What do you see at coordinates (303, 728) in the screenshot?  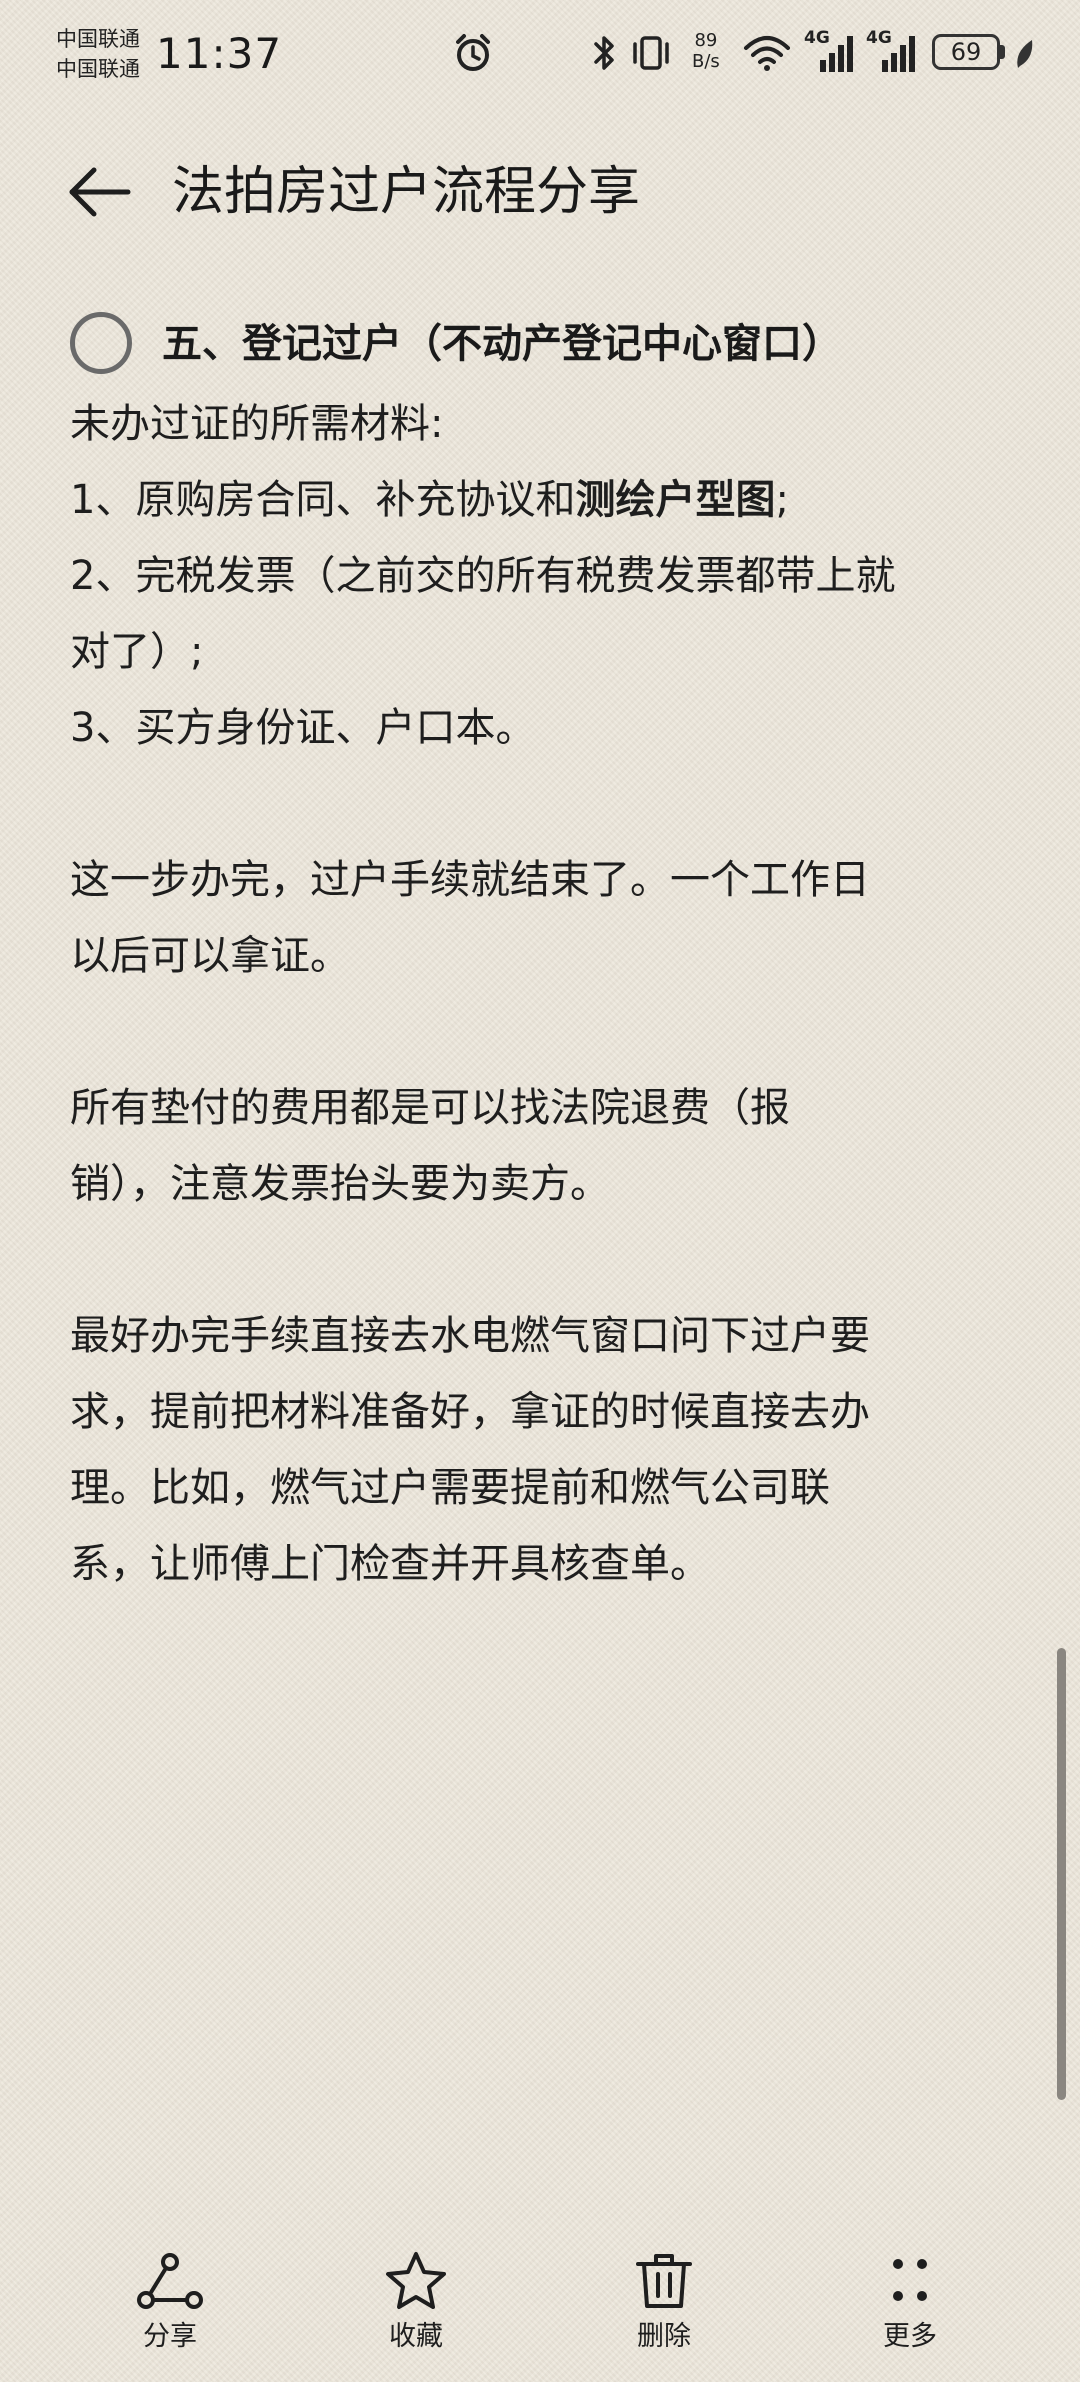 I see `paragraph-line: 3、买方身份证、户口本。` at bounding box center [303, 728].